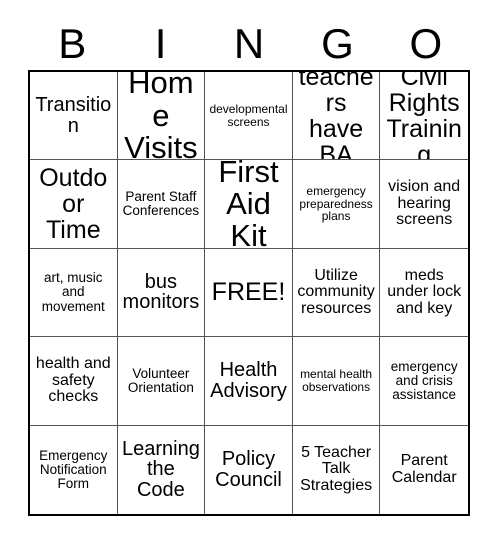 The width and height of the screenshot is (500, 544). I want to click on bingo-cell: Parent Calendar, so click(424, 469).